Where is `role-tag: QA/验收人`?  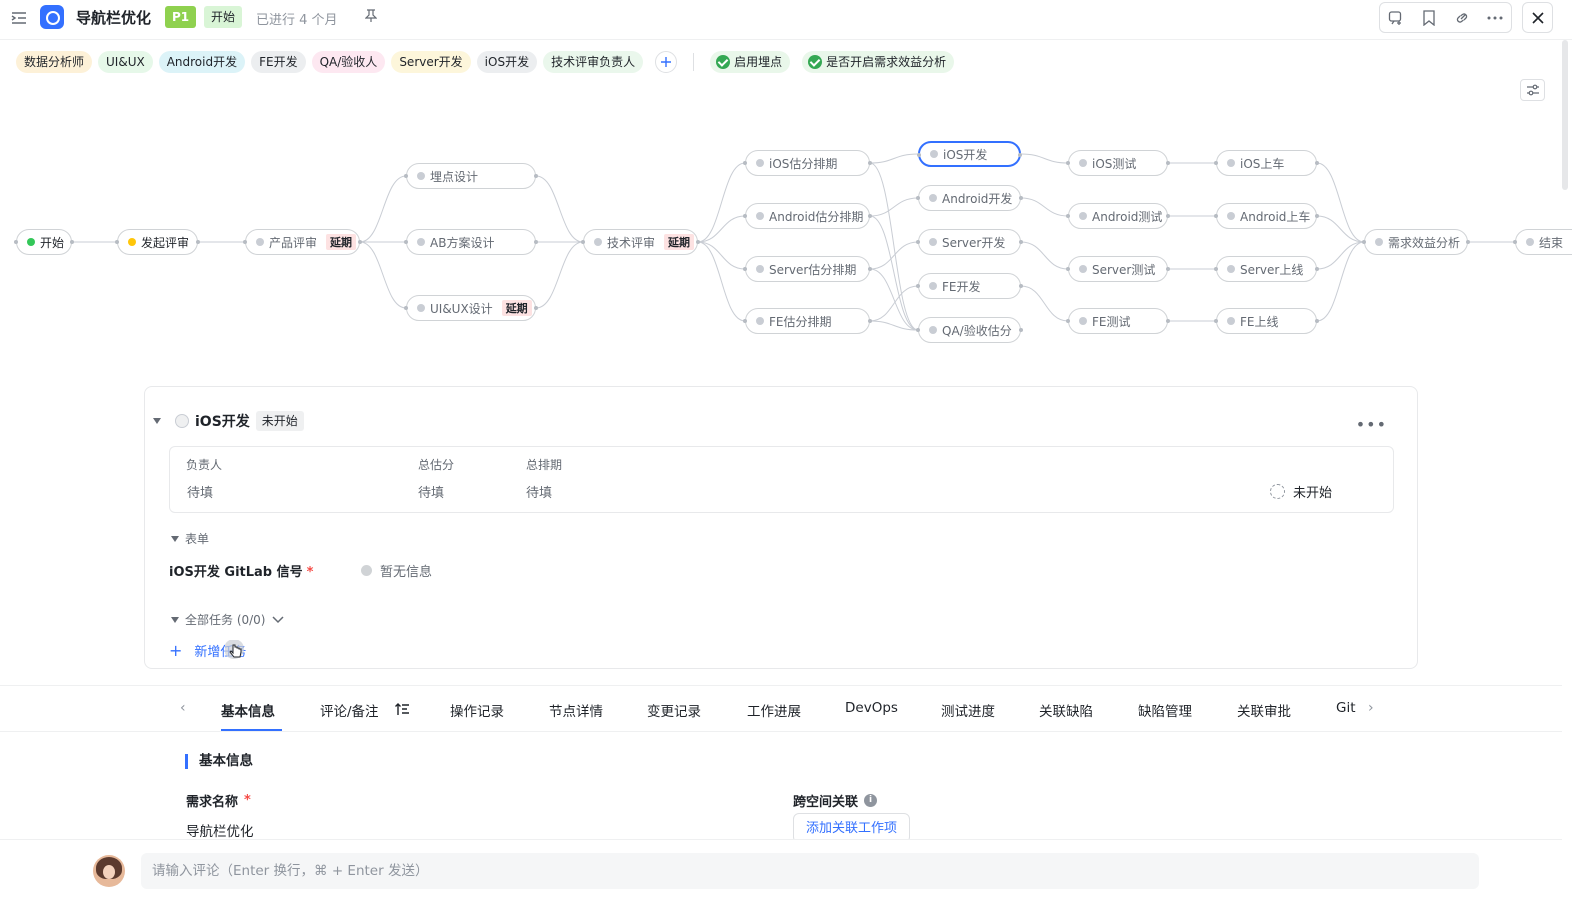
role-tag: QA/验收人 is located at coordinates (348, 62).